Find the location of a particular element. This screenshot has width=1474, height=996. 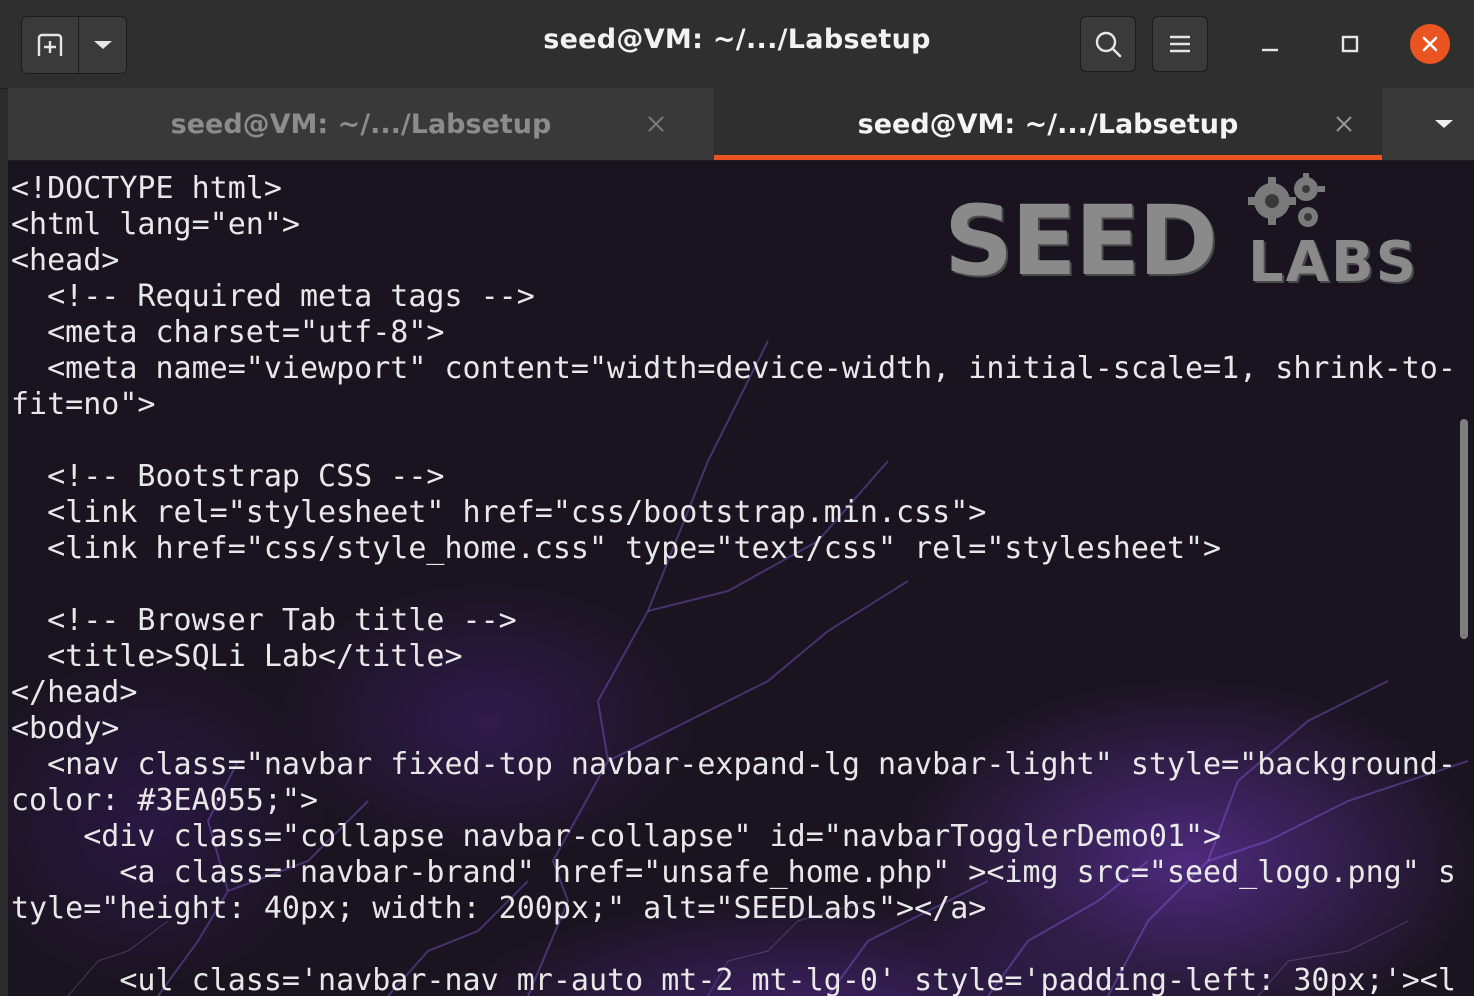

header-bar: seed@VM: ~/.../Labsetup is located at coordinates (737, 44).